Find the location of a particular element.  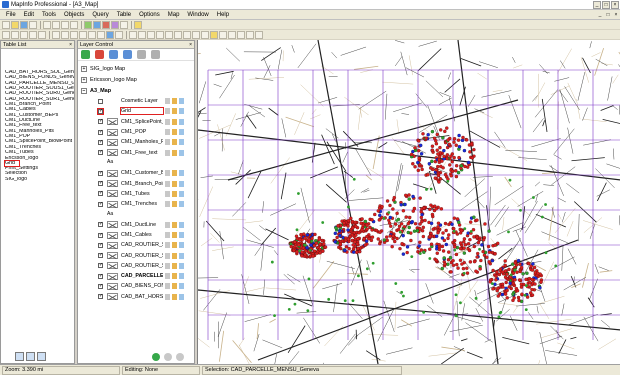

map-node-active: − A3_Map is located at coordinates (137, 90).